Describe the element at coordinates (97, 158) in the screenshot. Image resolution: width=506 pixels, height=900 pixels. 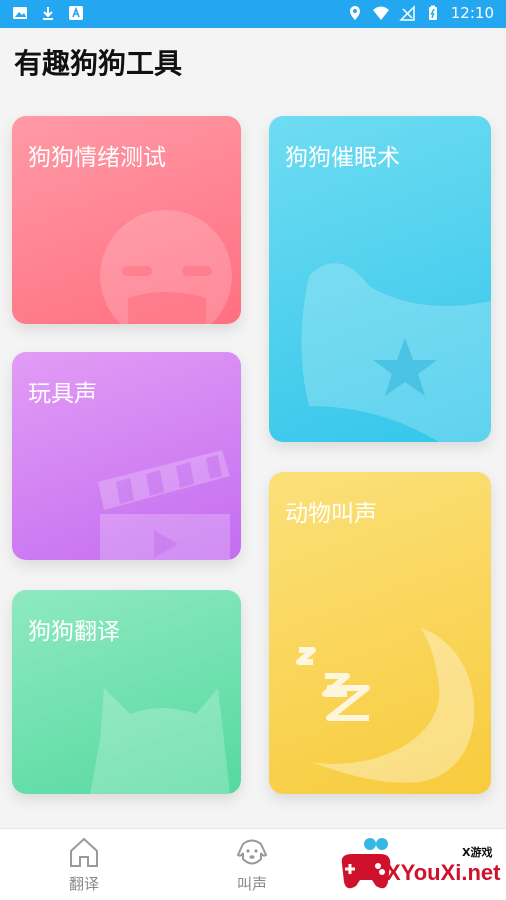
I see `card-label: 狗狗情绪测试` at that location.